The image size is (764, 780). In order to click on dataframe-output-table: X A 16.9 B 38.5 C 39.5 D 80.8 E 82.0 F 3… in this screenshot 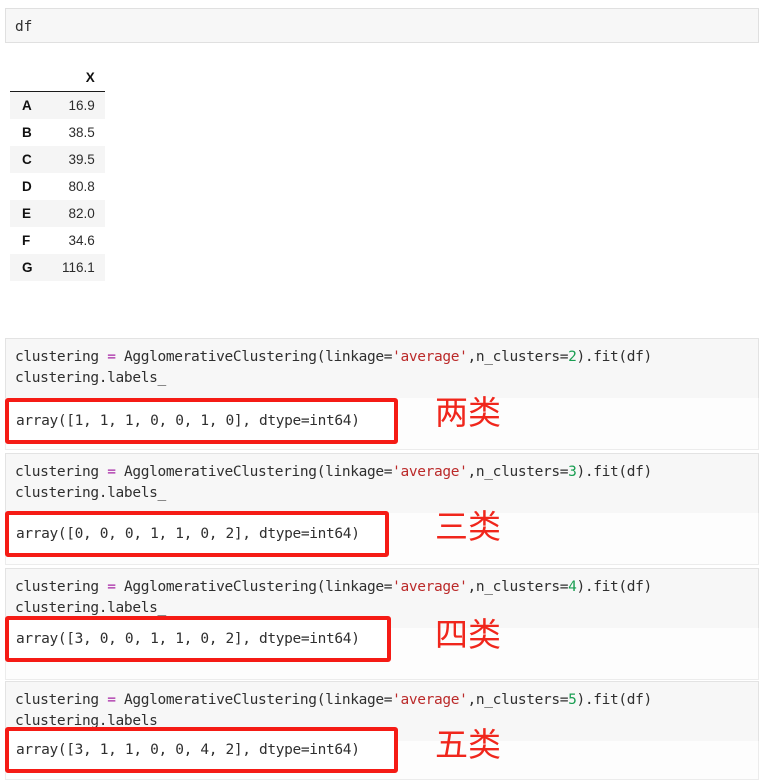, I will do `click(57, 174)`.